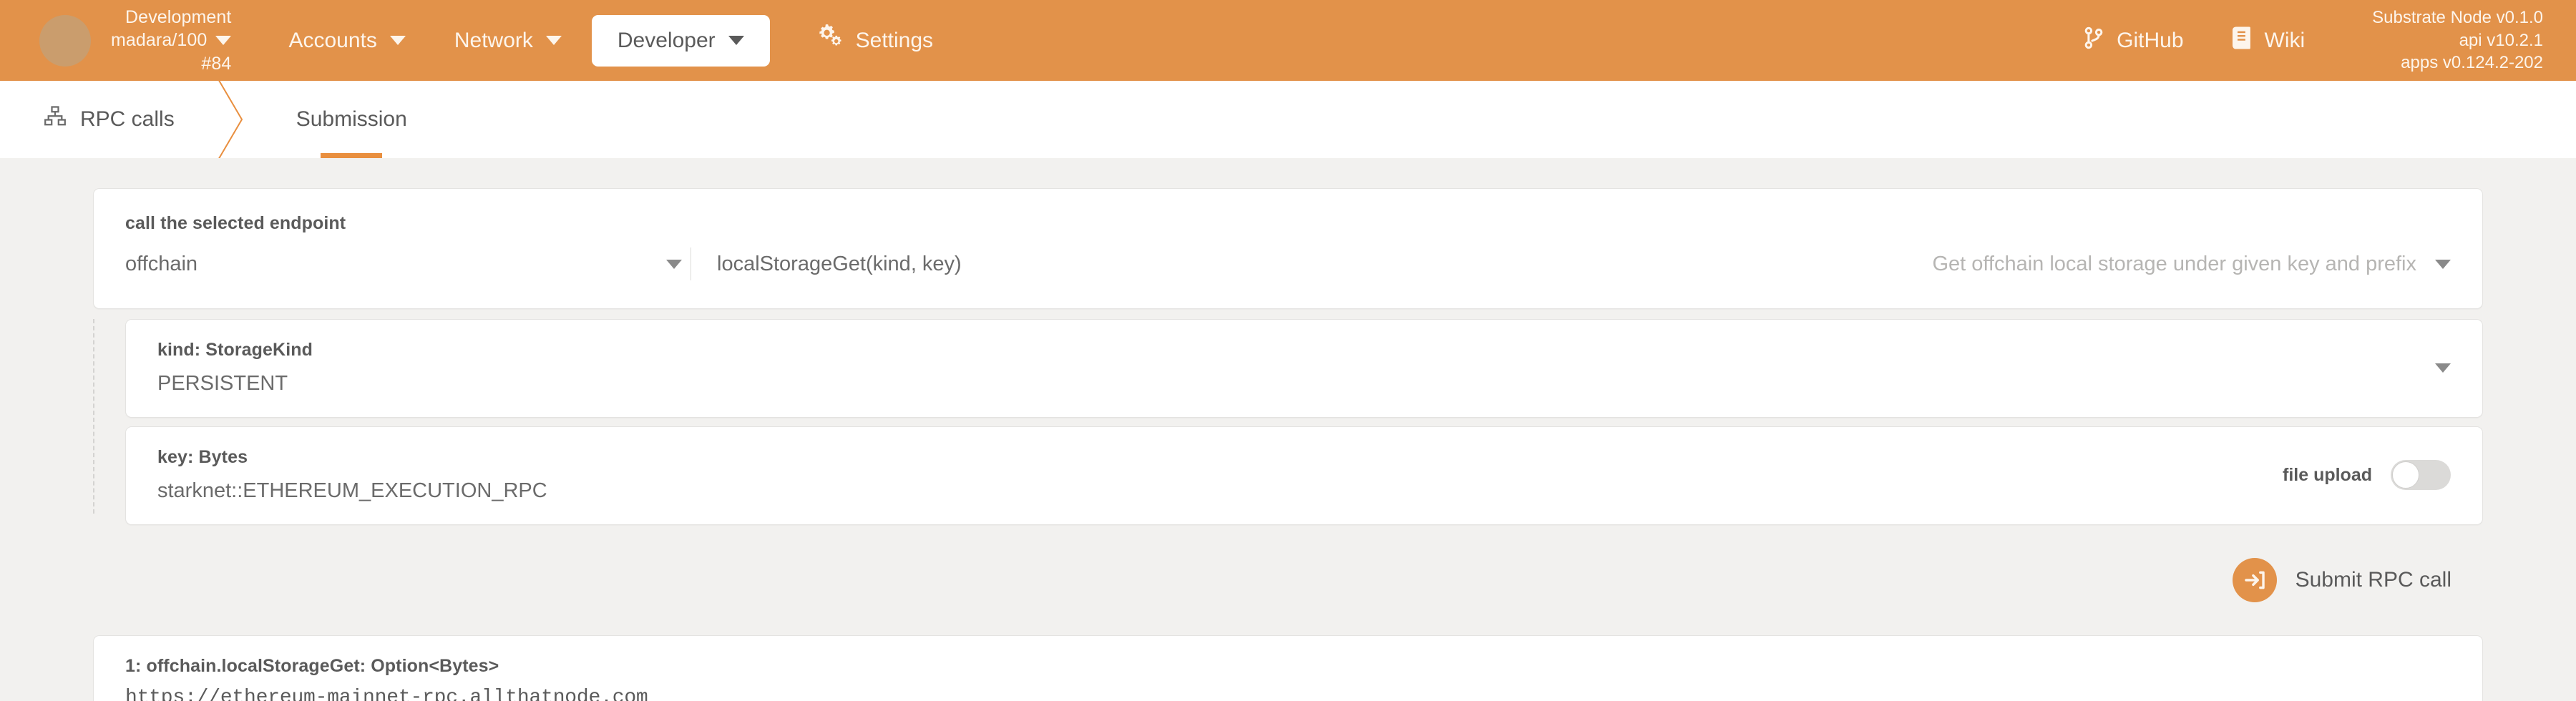  Describe the element at coordinates (55, 119) in the screenshot. I see `sitemap-icon` at that location.